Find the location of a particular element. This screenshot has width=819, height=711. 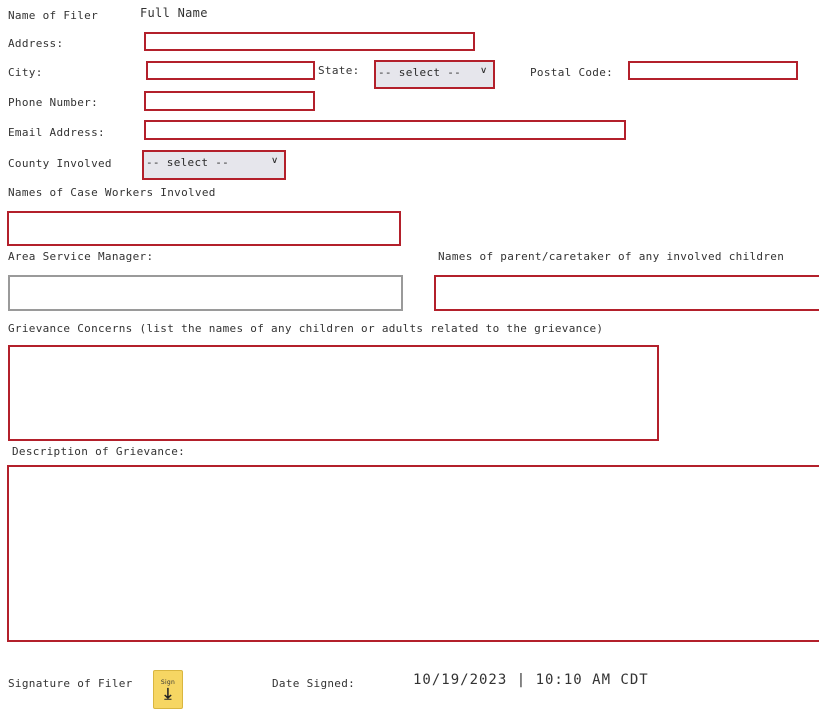

postal-code-label: Postal Code: is located at coordinates (572, 72).